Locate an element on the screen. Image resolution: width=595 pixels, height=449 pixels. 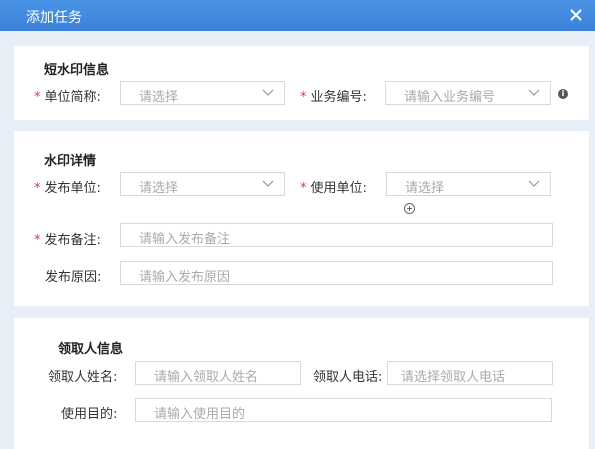
section-title: 水印详情 is located at coordinates (70, 161).